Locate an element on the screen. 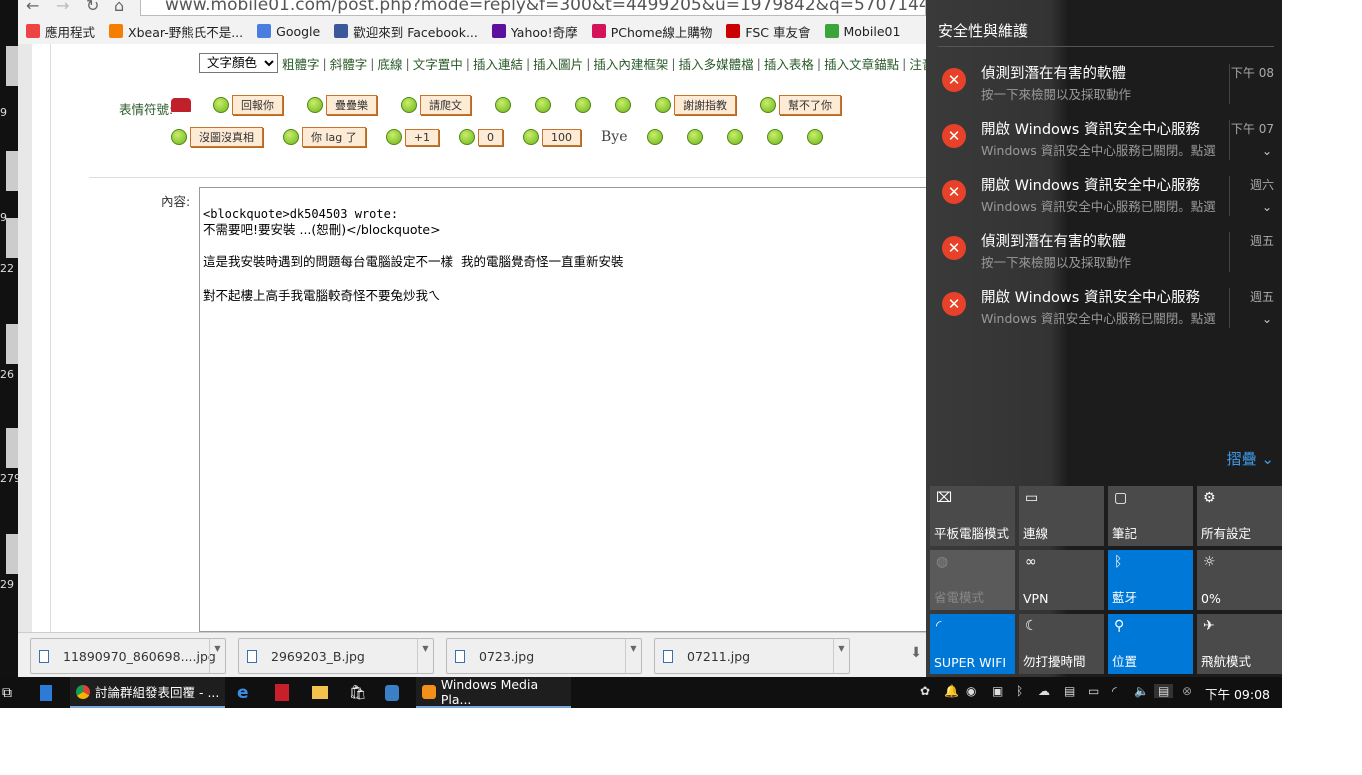 The width and height of the screenshot is (1362, 775). battery-icon: ▭ is located at coordinates (1093, 691).